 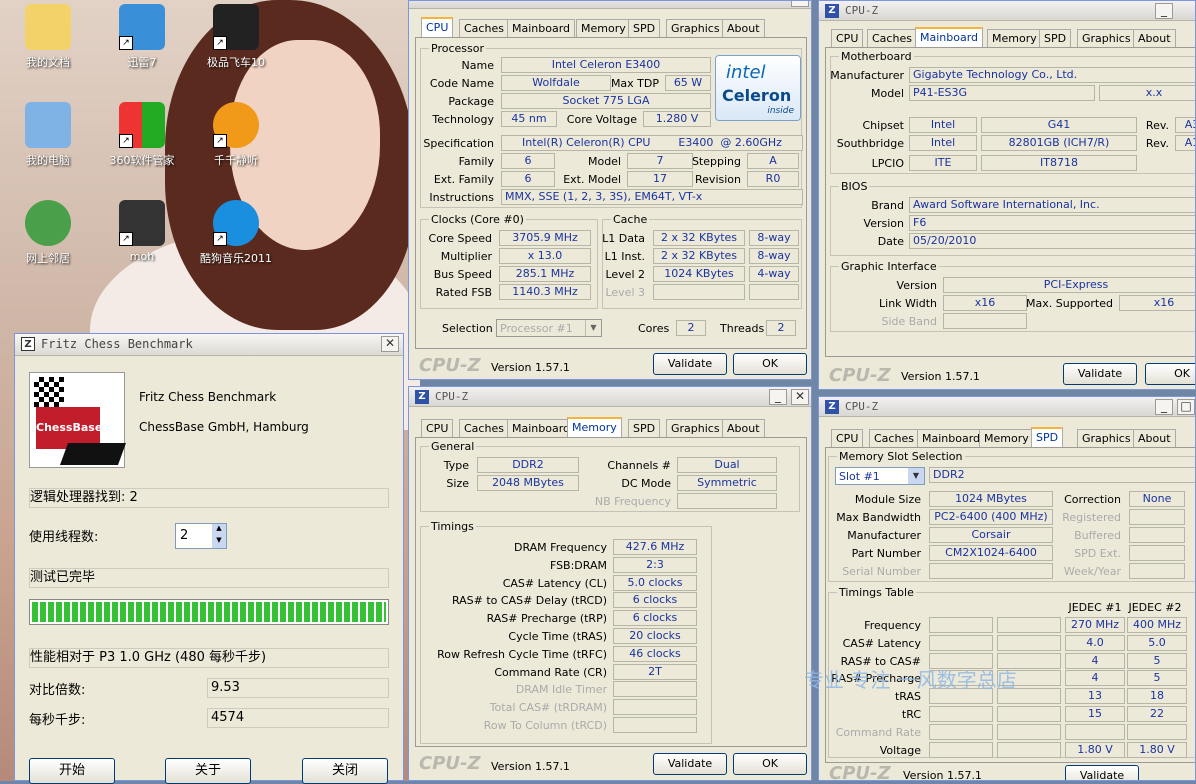 I want to click on desktop-icon-nfs: ↗ 极品飞车10, so click(x=236, y=37).